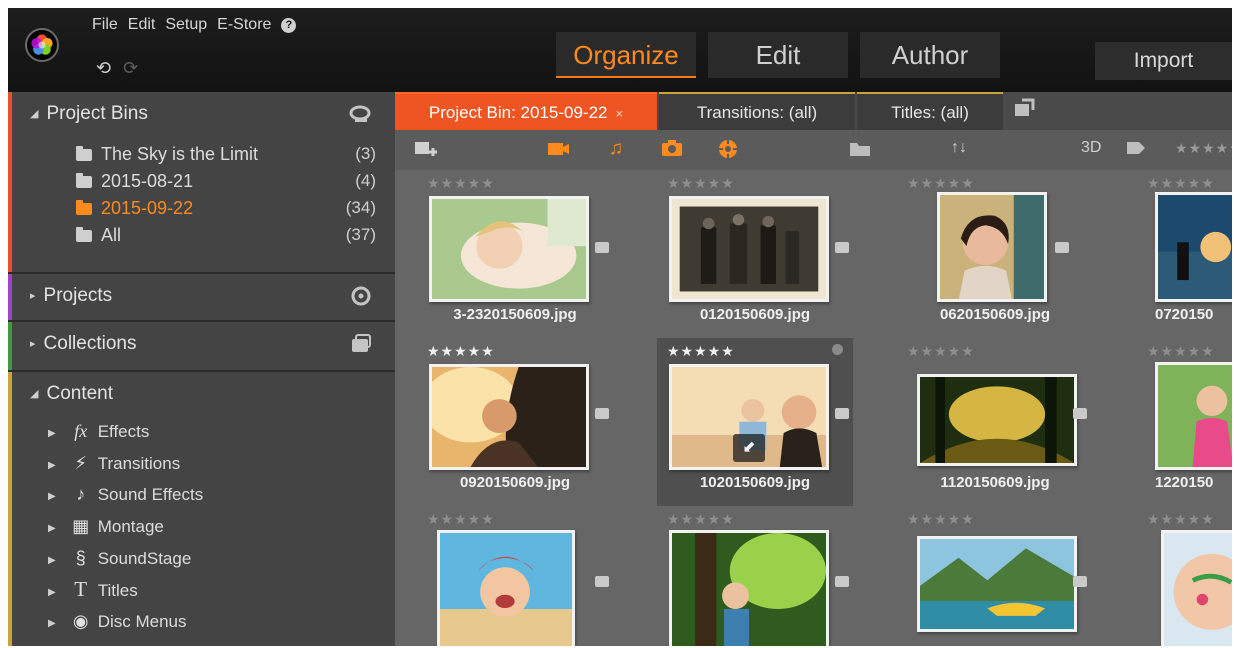  I want to click on collection-search-icon, so click(361, 344).